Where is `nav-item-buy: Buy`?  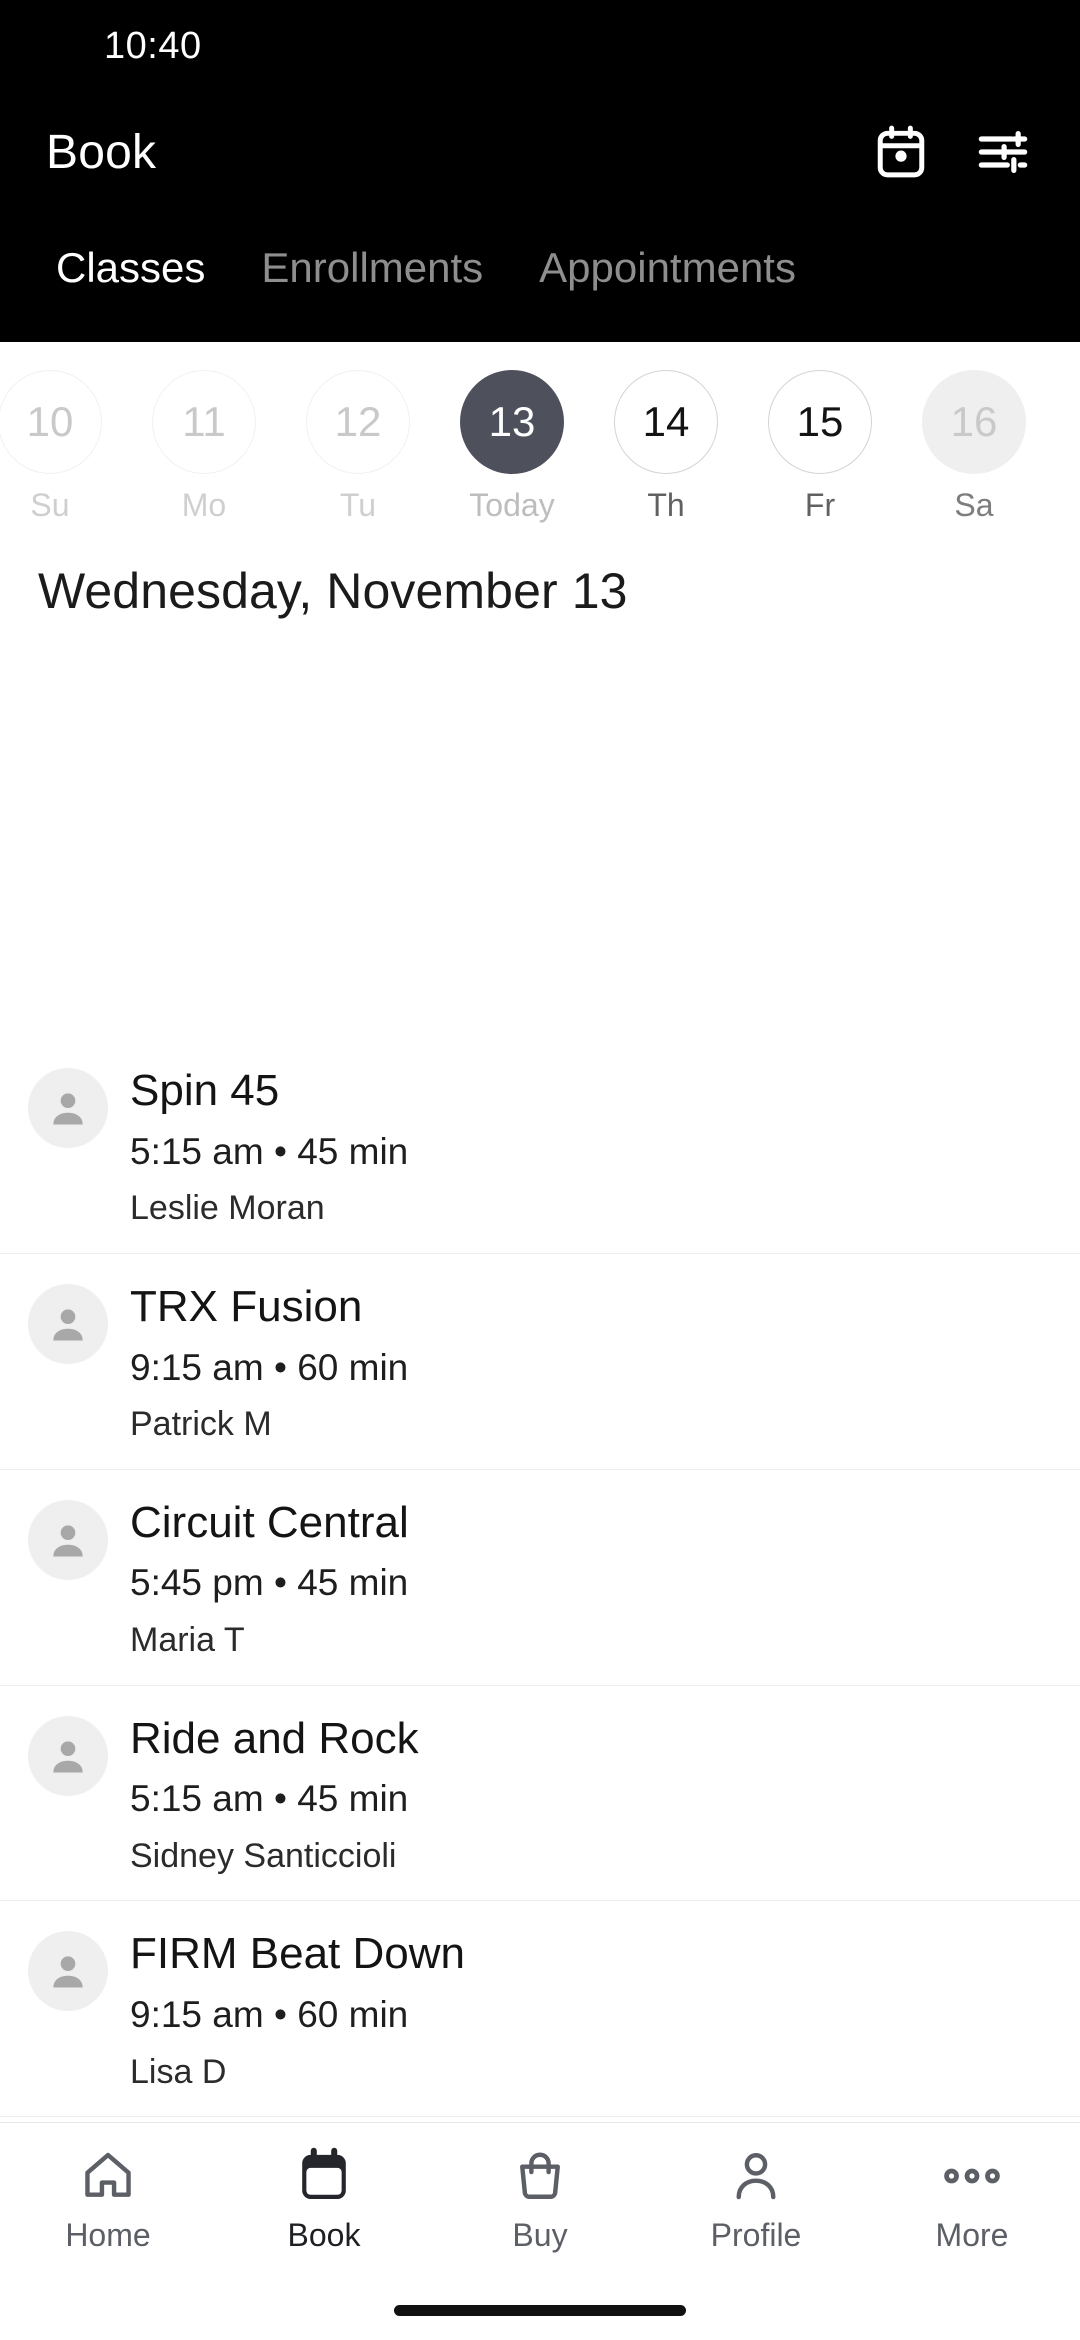
nav-item-buy: Buy is located at coordinates (540, 2199).